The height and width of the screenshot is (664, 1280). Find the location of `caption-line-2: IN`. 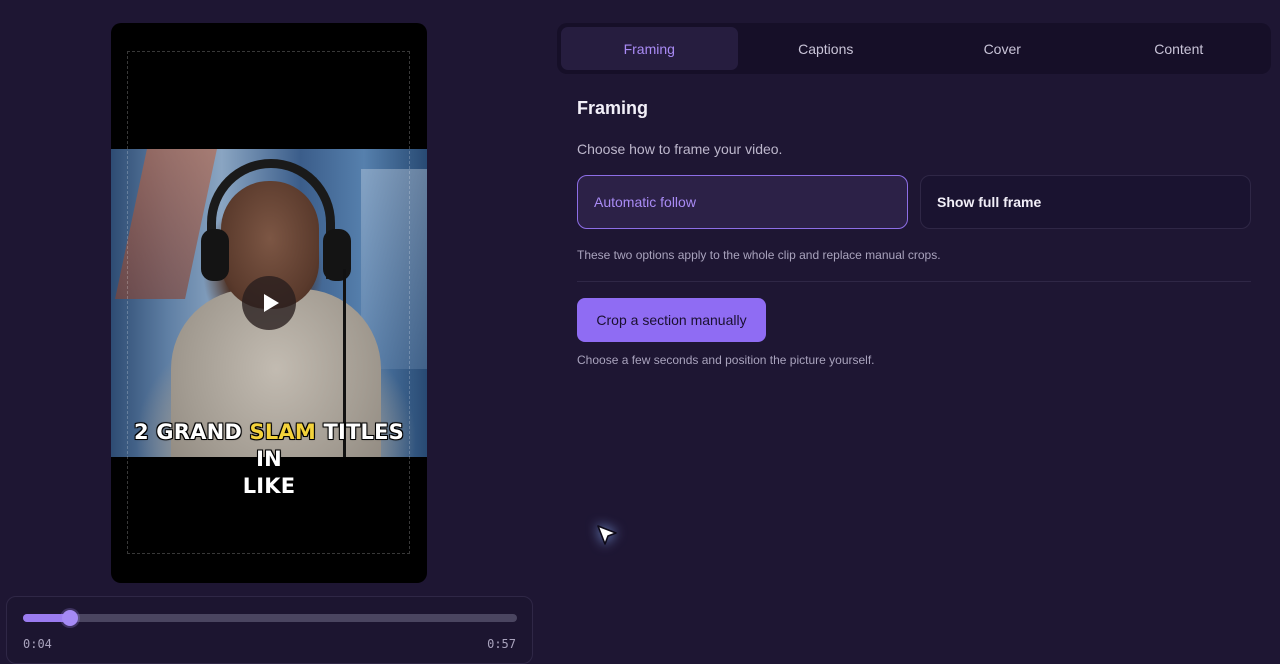

caption-line-2: IN is located at coordinates (269, 459).